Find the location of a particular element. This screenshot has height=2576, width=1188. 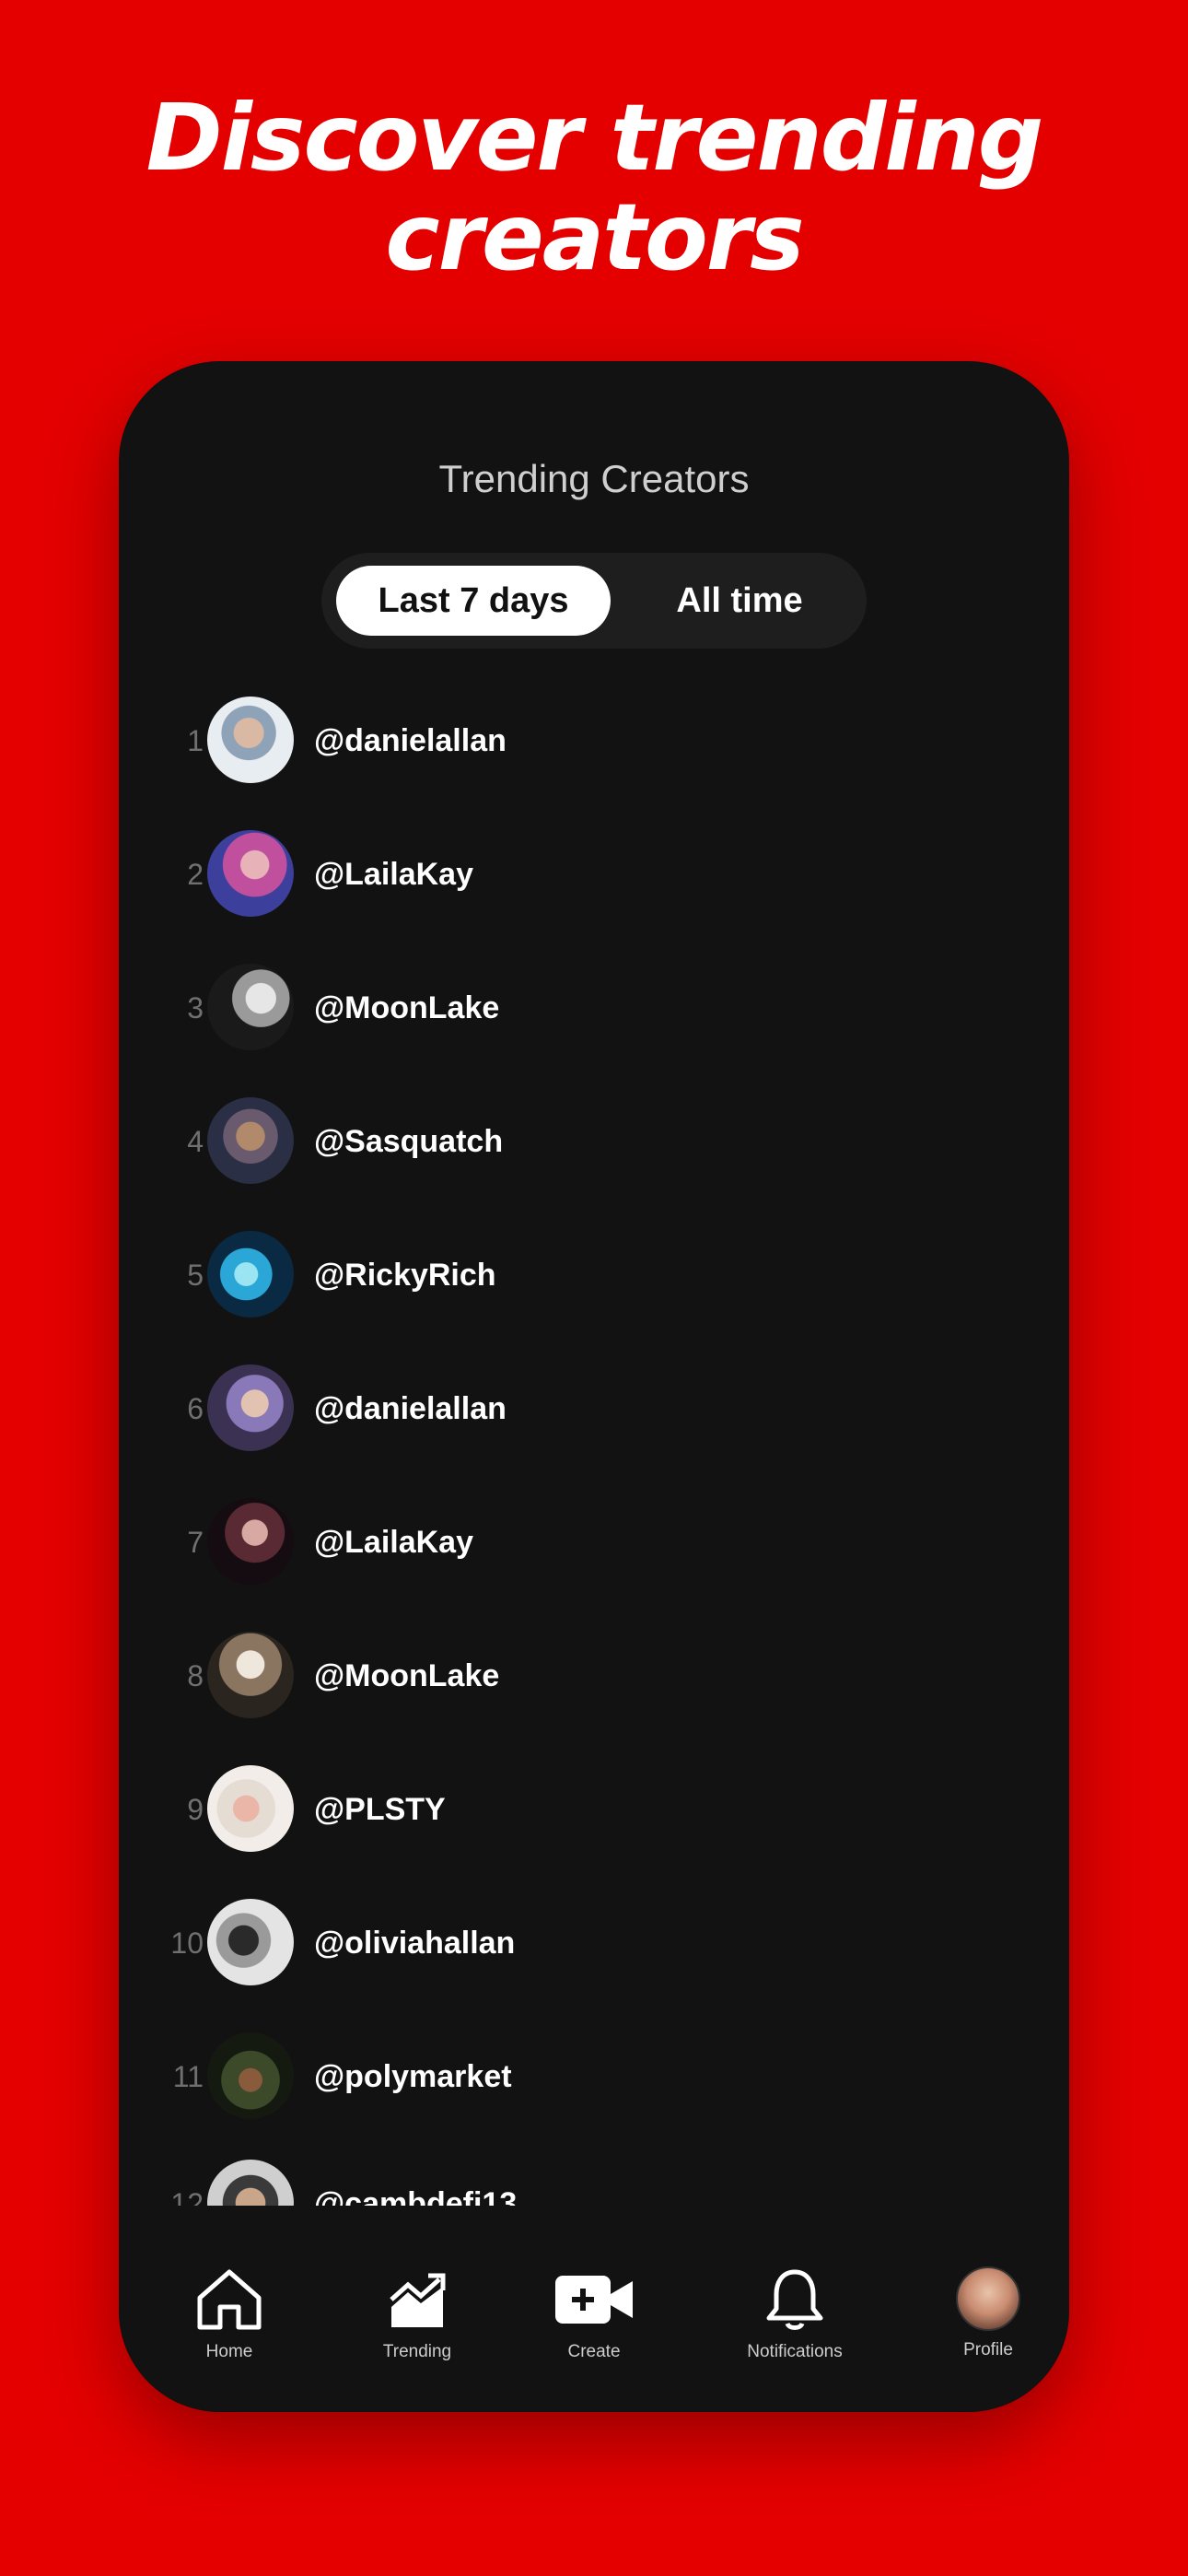

nav-trending: Trending is located at coordinates (417, 2314).